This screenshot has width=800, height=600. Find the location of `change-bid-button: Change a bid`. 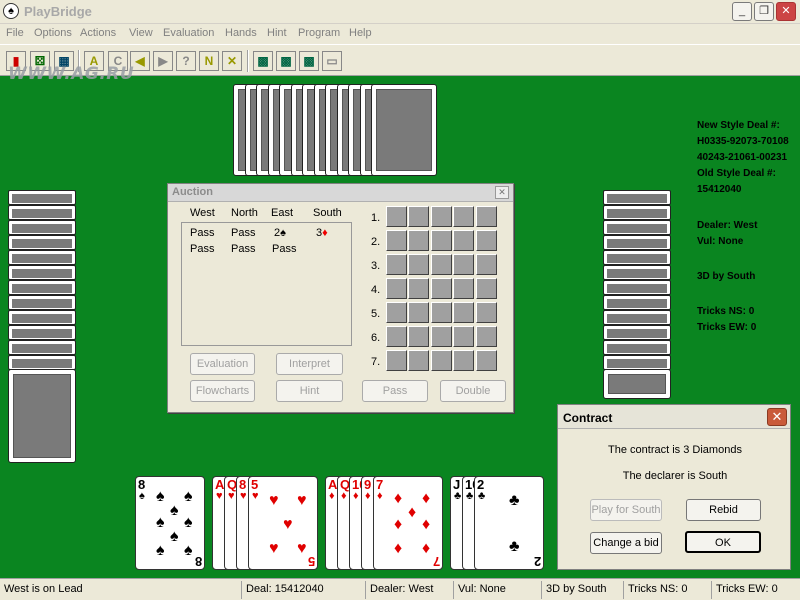

change-bid-button: Change a bid is located at coordinates (626, 543).